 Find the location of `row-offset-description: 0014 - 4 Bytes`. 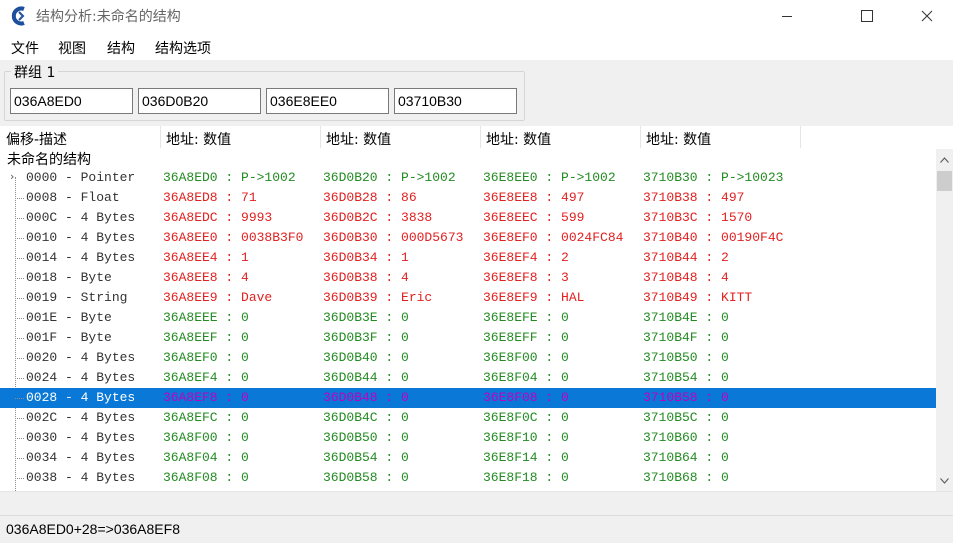

row-offset-description: 0014 - 4 Bytes is located at coordinates (81, 257).